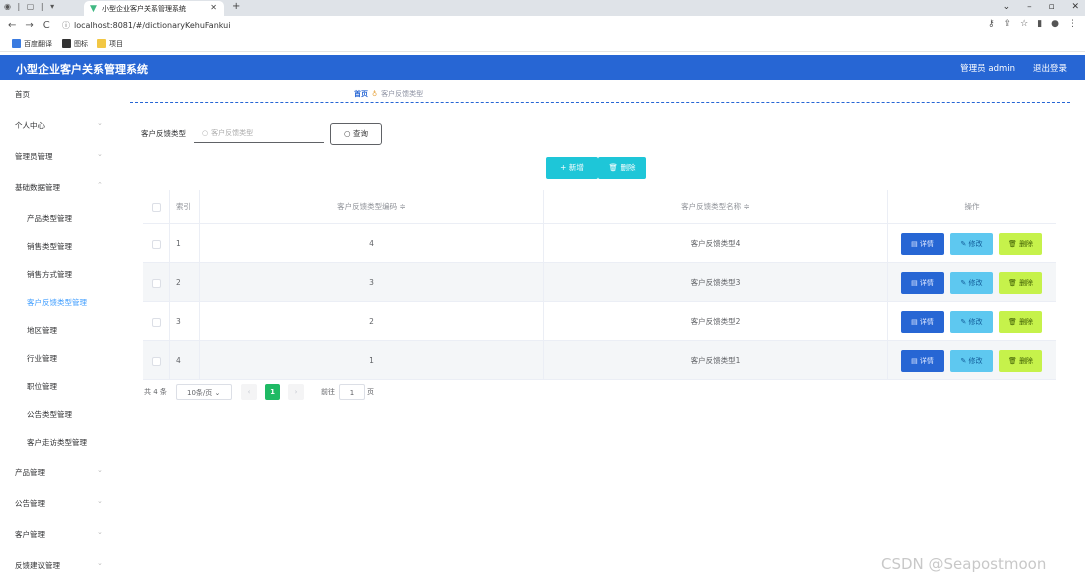 This screenshot has height=581, width=1085. I want to click on sidebar-item-notice: 公告管理 ⌄, so click(58, 503).